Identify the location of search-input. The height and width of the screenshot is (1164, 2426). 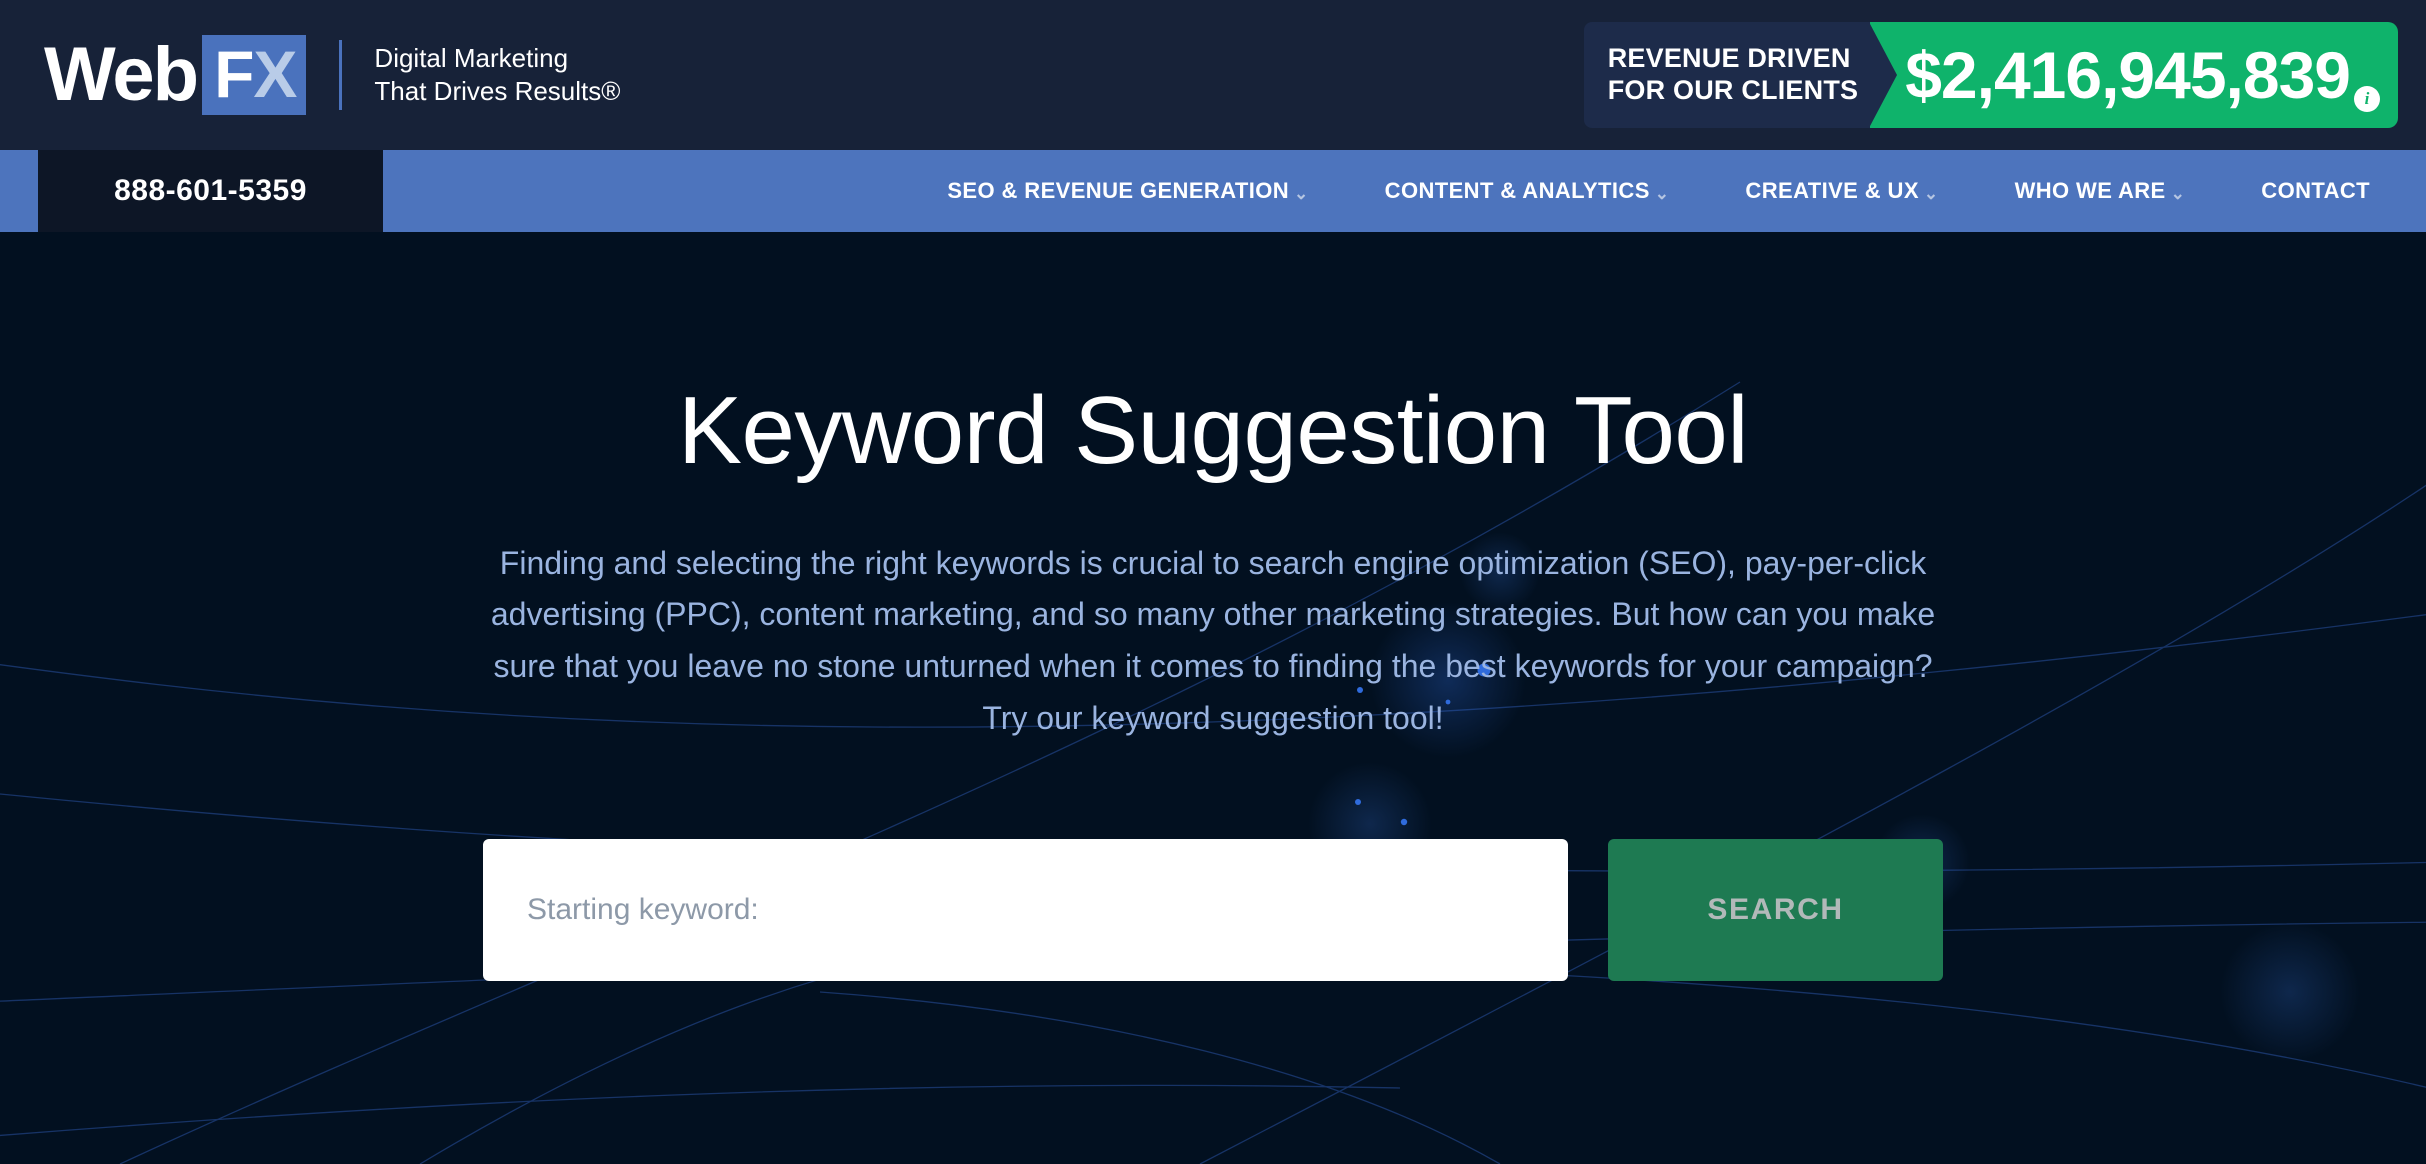
(1025, 909).